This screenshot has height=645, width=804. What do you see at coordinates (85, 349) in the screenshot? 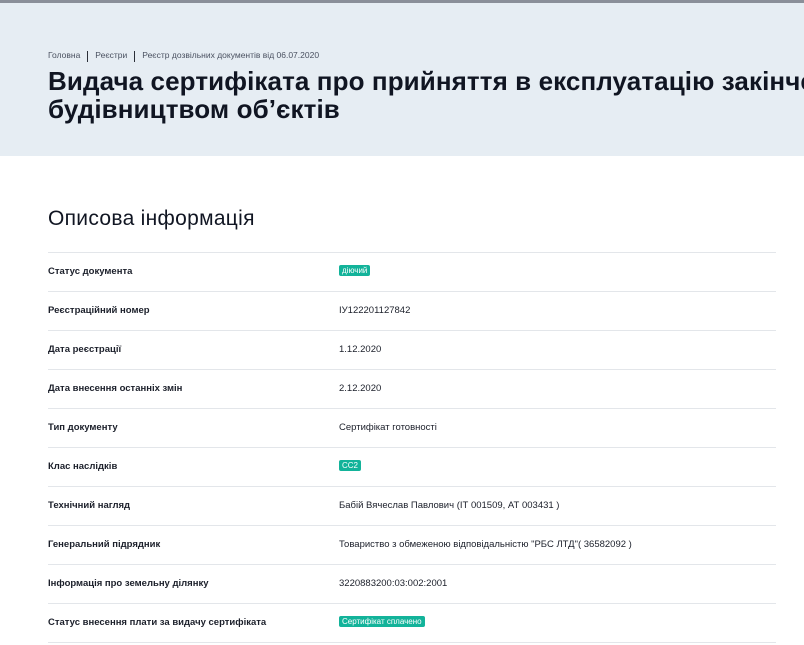
I see `row-label: Дата реєстрації` at bounding box center [85, 349].